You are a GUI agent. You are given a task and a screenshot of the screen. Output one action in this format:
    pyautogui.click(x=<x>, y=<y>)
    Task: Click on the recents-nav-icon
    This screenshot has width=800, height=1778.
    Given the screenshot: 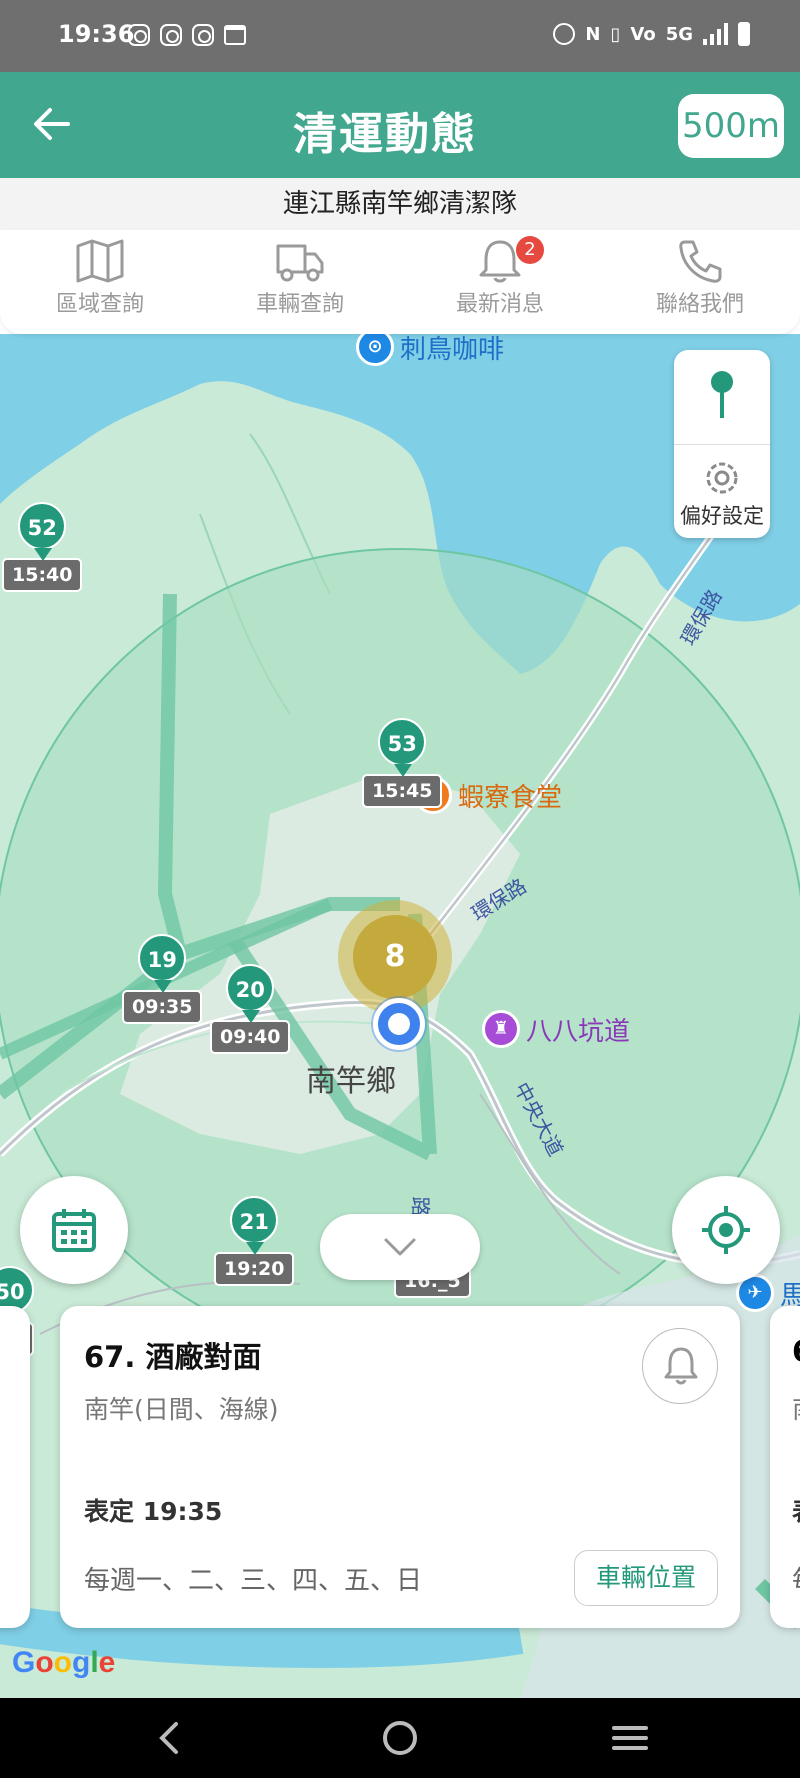 What is the action you would take?
    pyautogui.click(x=630, y=1738)
    